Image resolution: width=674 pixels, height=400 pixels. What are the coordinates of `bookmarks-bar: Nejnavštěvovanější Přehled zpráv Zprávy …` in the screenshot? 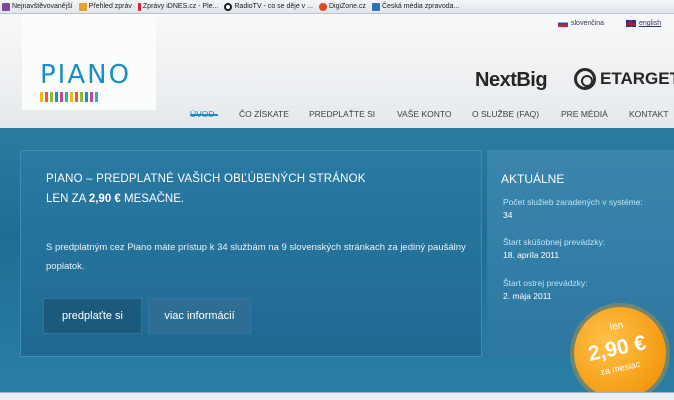 It's located at (337, 7).